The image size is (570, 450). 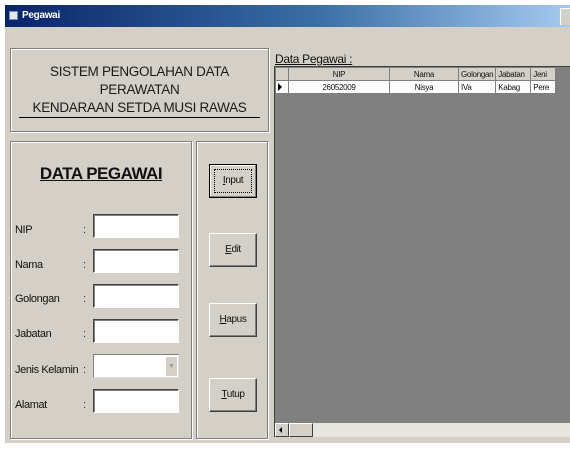 What do you see at coordinates (513, 87) in the screenshot?
I see `cell-jabatan: Kabag` at bounding box center [513, 87].